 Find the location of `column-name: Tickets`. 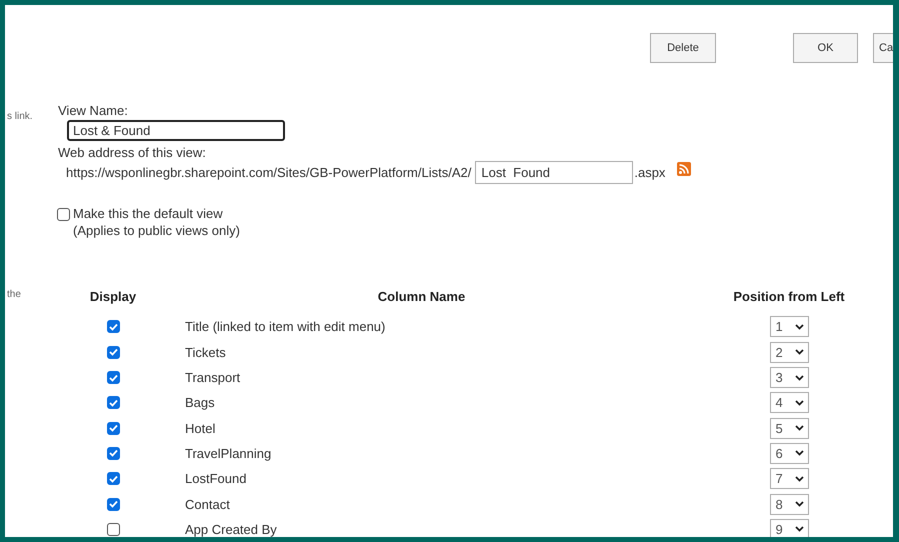

column-name: Tickets is located at coordinates (205, 352).